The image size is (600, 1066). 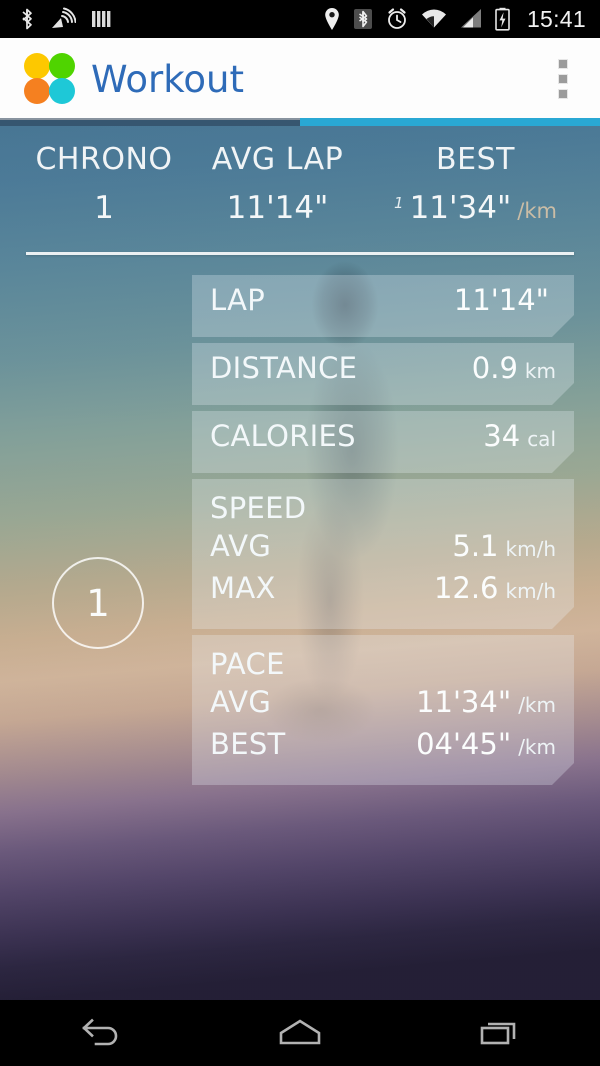 I want to click on stat-card-title: SPEED, so click(x=258, y=508).